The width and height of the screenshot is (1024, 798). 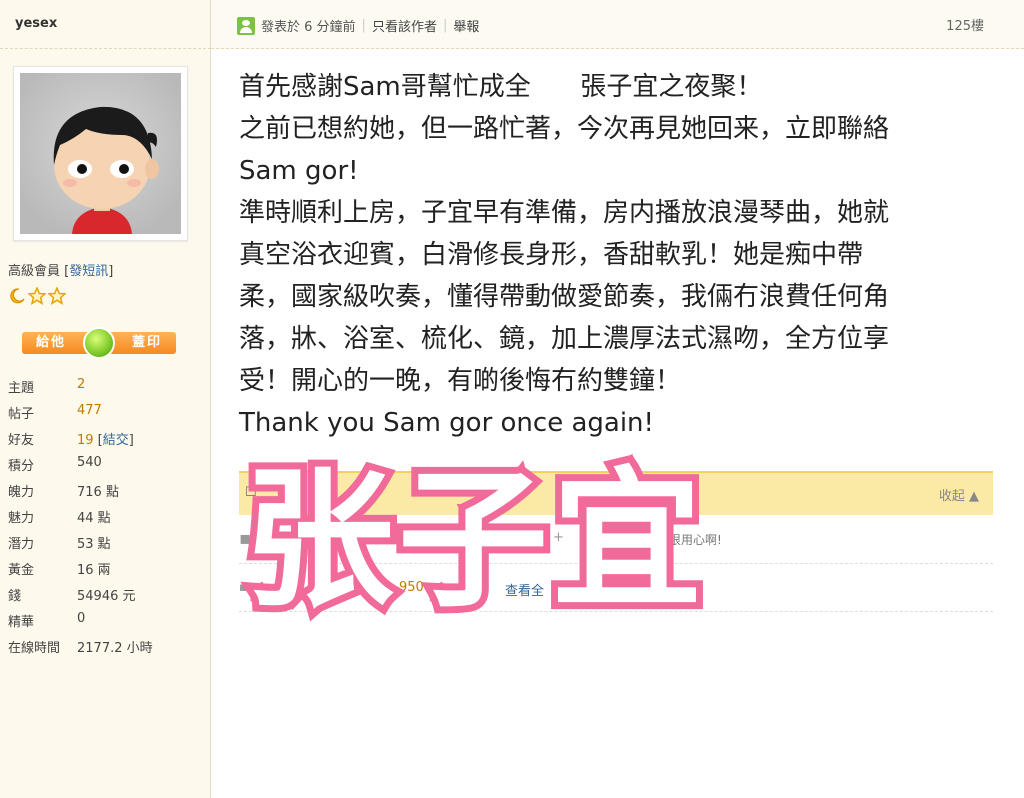 I want to click on stat-number: 53 點, so click(x=94, y=544).